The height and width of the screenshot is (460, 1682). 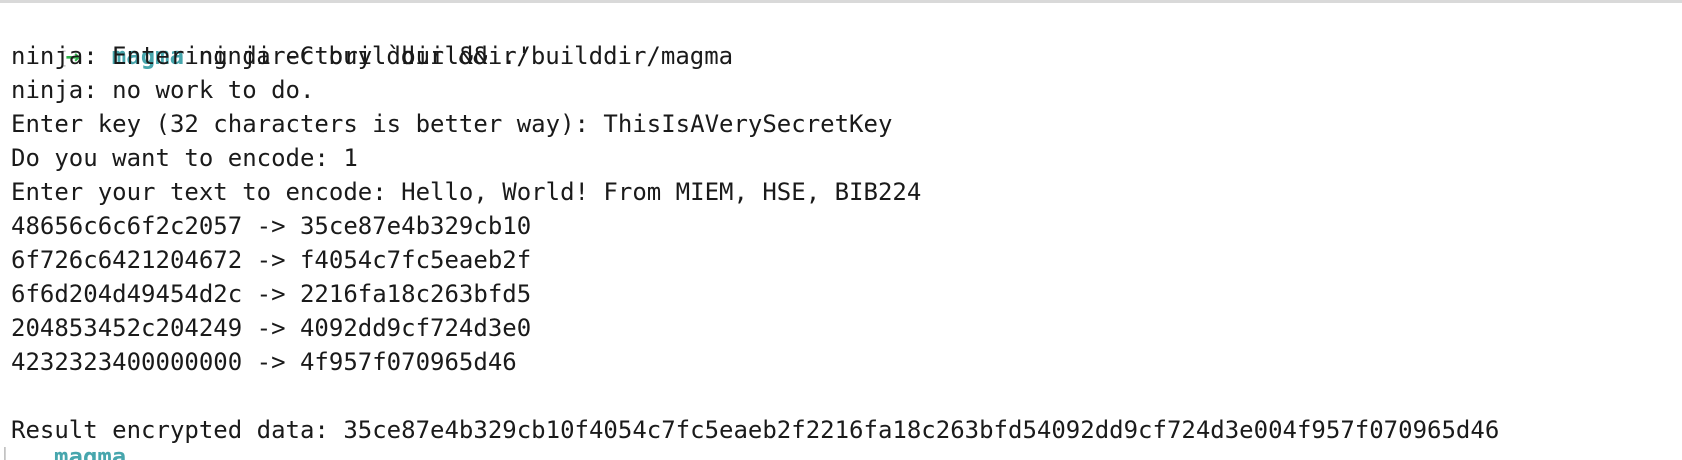 I want to click on next-prompt-directory: magma, so click(x=90, y=453).